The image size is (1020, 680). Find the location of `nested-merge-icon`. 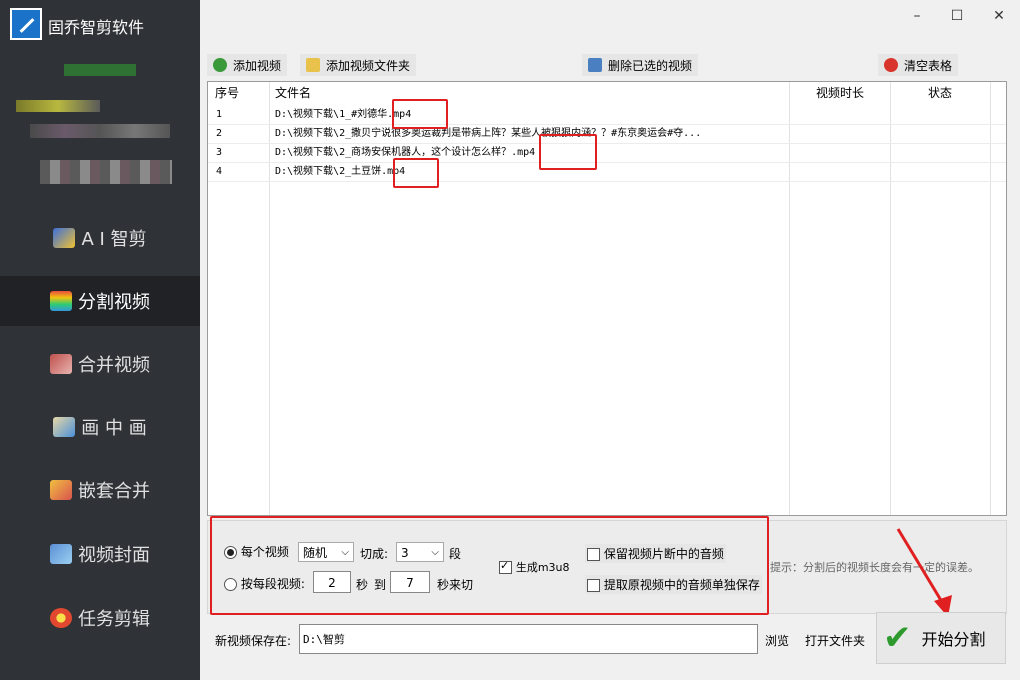

nested-merge-icon is located at coordinates (61, 490).